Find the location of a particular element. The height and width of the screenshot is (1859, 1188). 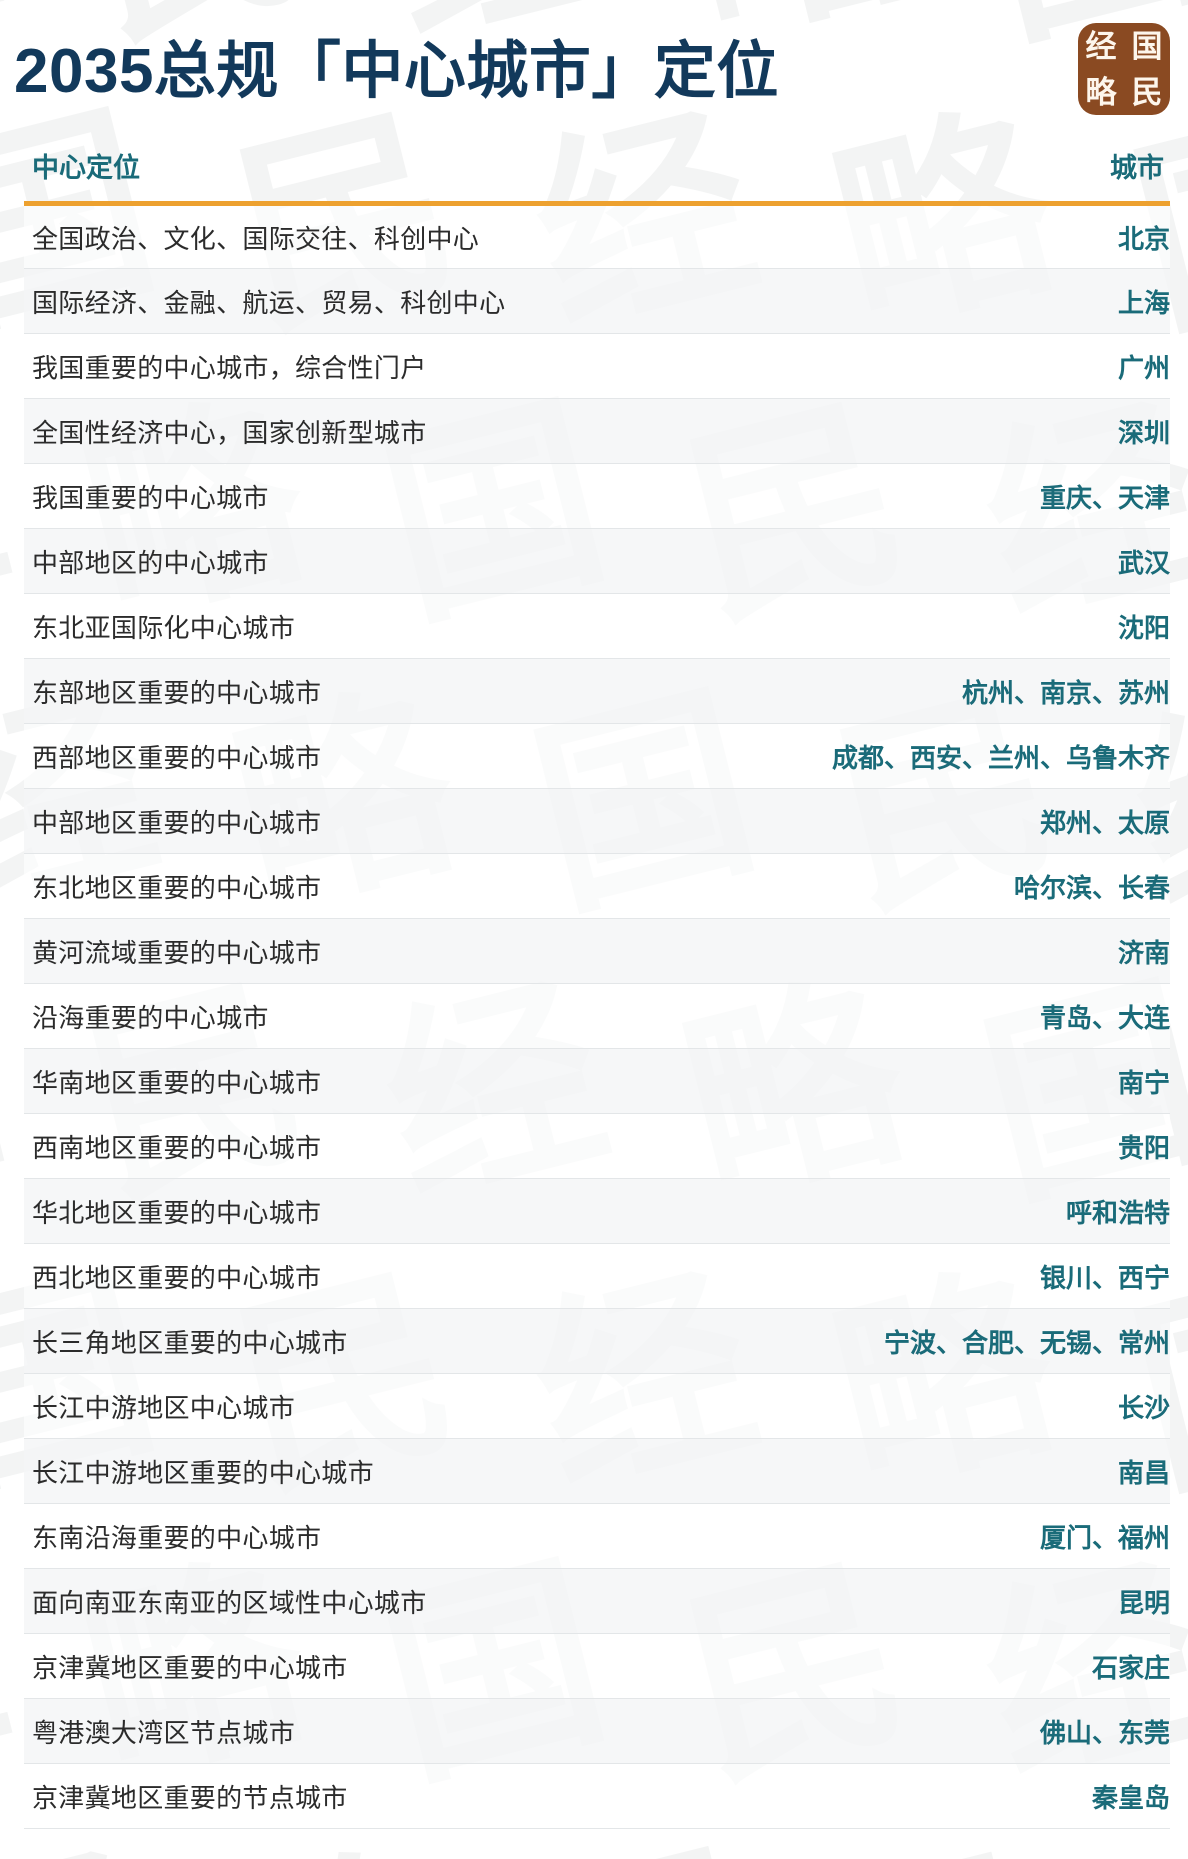

cell-city: 银川、西宁 is located at coordinates (952, 1276).